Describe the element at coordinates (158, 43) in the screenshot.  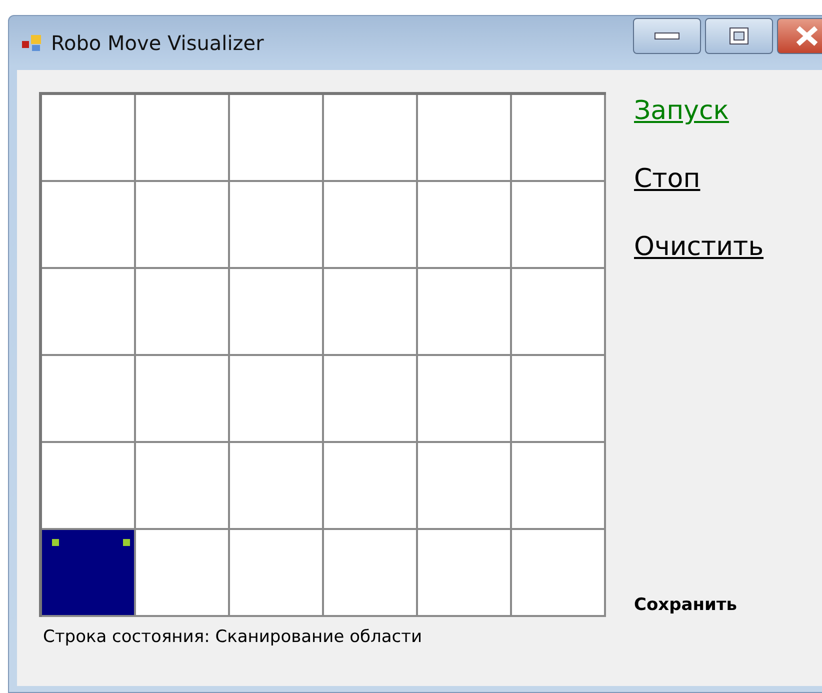
I see `window-title: Robo Move Visualizer` at that location.